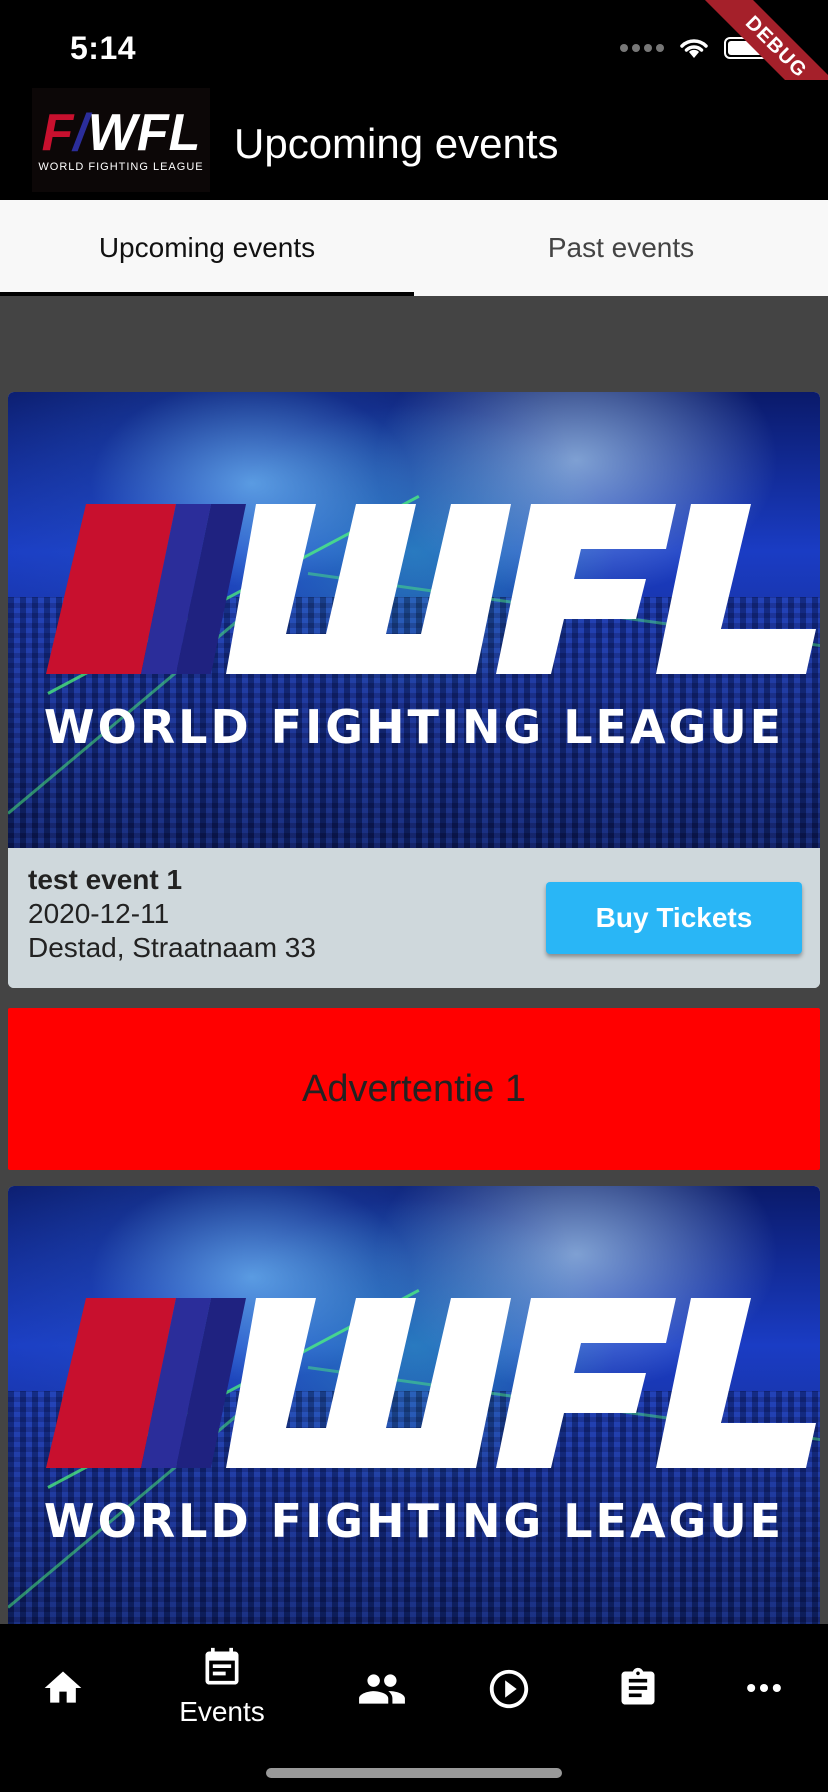  I want to click on tab-upcoming-events: Upcoming events, so click(207, 248).